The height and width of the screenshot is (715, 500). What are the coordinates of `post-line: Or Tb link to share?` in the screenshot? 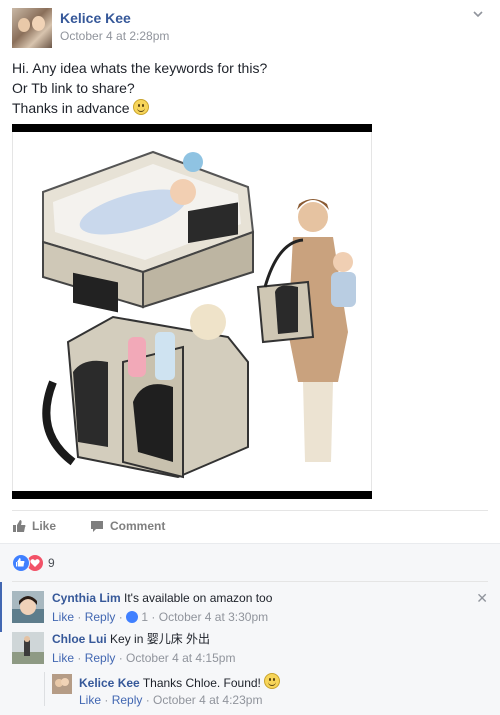 It's located at (73, 88).